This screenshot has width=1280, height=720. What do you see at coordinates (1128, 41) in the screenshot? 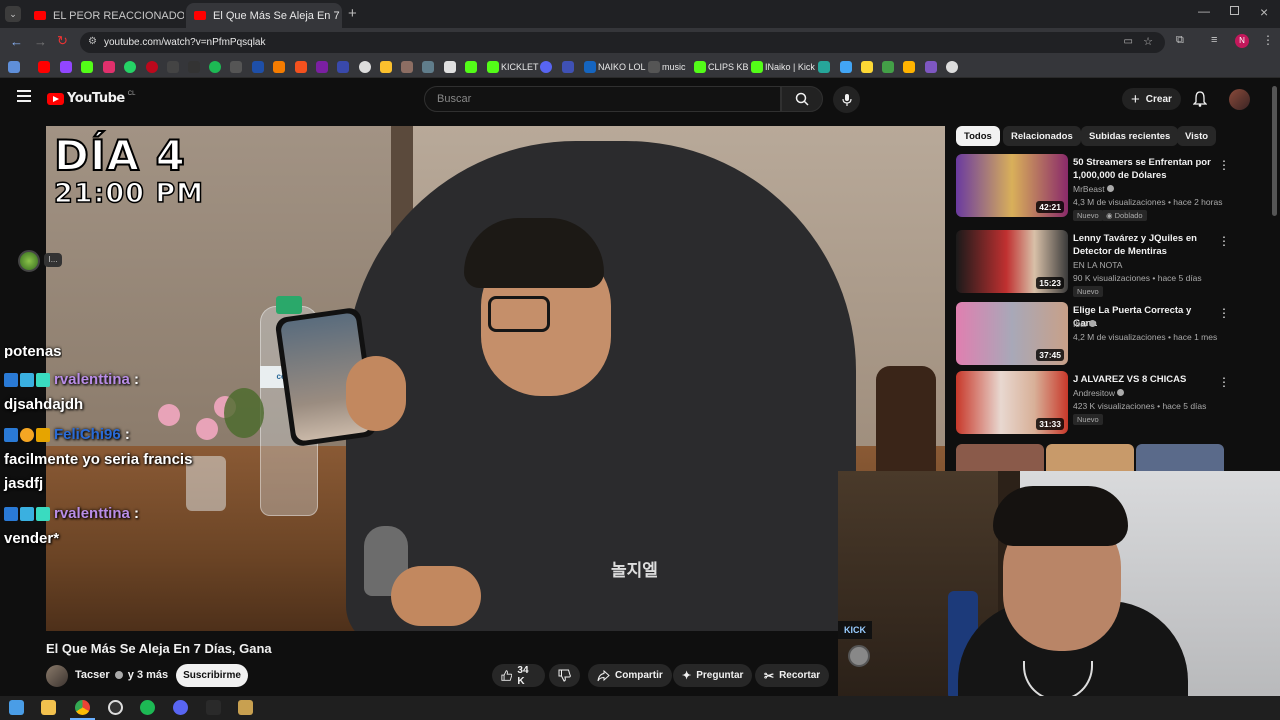
I see `cast-icon: ▭` at bounding box center [1128, 41].